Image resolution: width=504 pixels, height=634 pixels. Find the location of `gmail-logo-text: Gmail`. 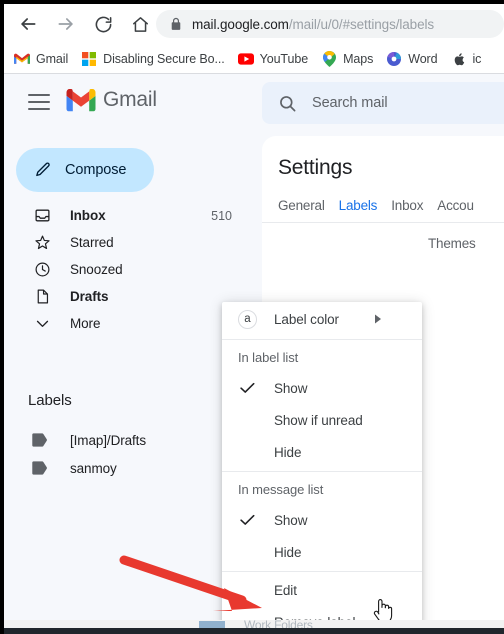

gmail-logo-text: Gmail is located at coordinates (130, 99).